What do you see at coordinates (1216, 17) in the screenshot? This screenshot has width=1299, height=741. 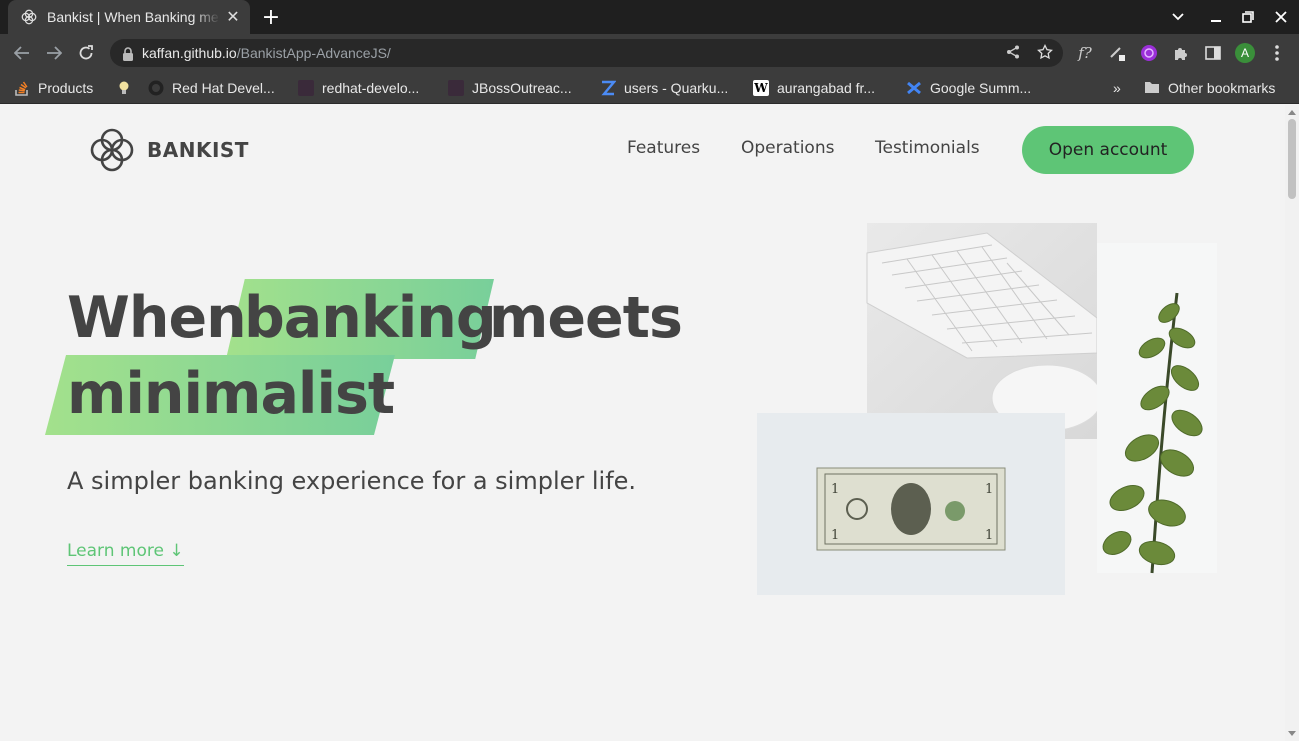 I see `minimize-button` at bounding box center [1216, 17].